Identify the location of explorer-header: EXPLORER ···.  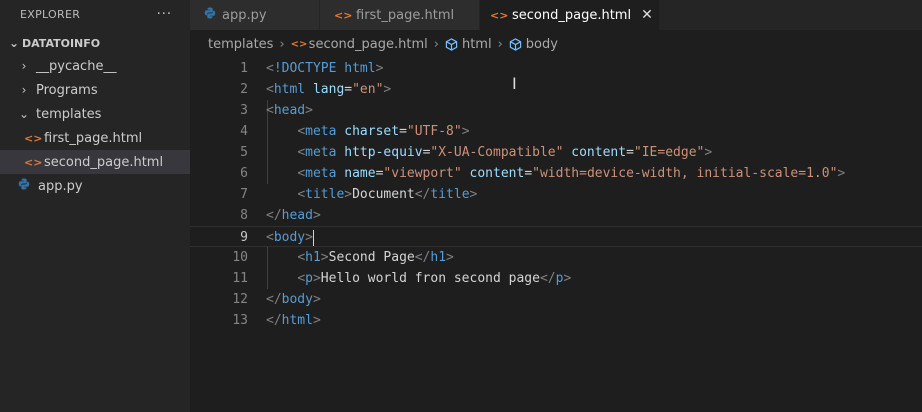
(95, 14).